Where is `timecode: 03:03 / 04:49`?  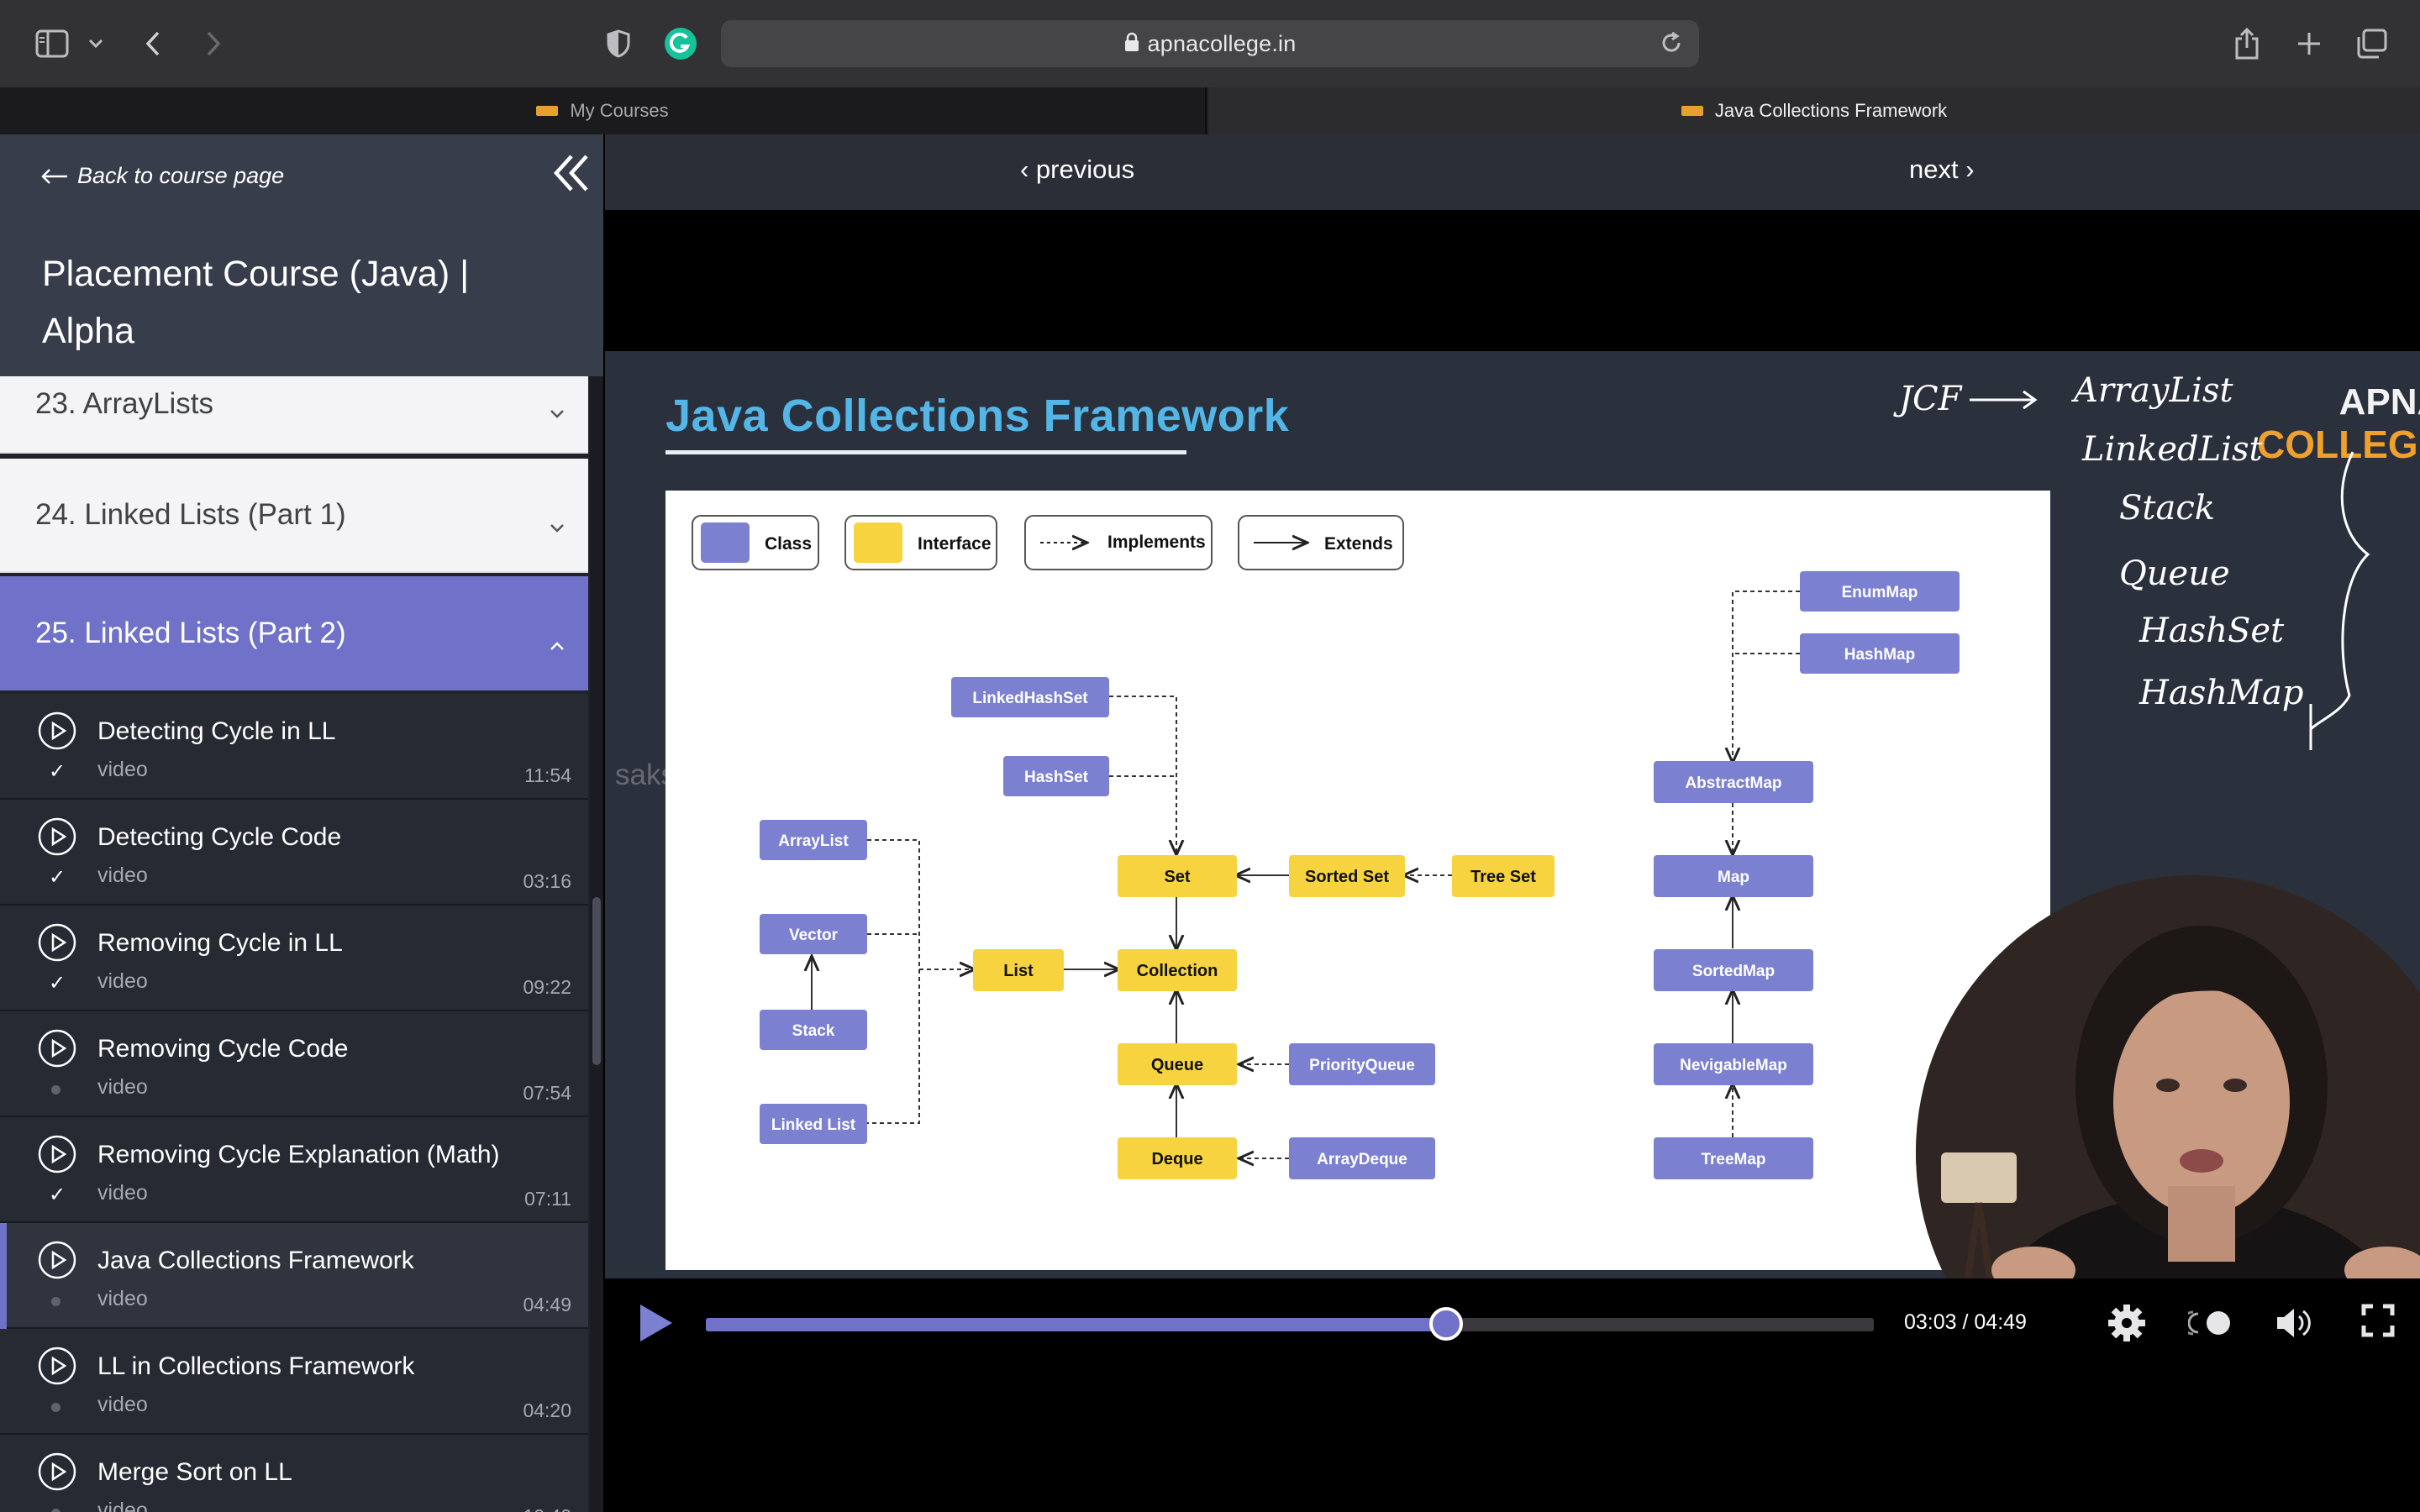 timecode: 03:03 / 04:49 is located at coordinates (1966, 1322).